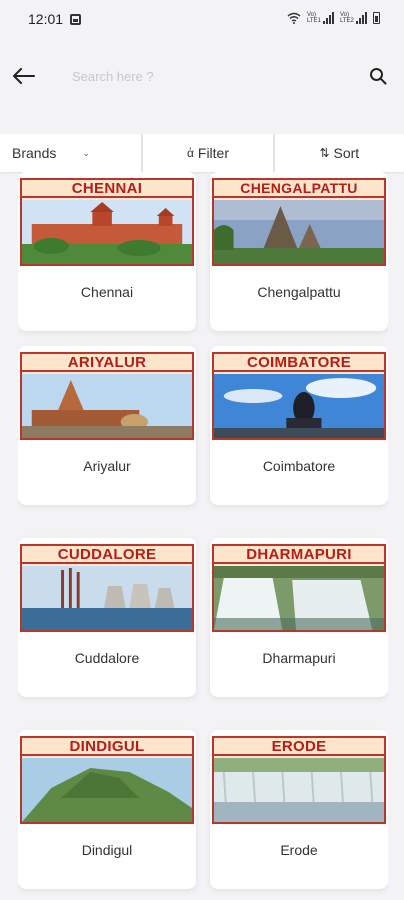 This screenshot has height=900, width=404. What do you see at coordinates (299, 850) in the screenshot?
I see `district-name: Erode` at bounding box center [299, 850].